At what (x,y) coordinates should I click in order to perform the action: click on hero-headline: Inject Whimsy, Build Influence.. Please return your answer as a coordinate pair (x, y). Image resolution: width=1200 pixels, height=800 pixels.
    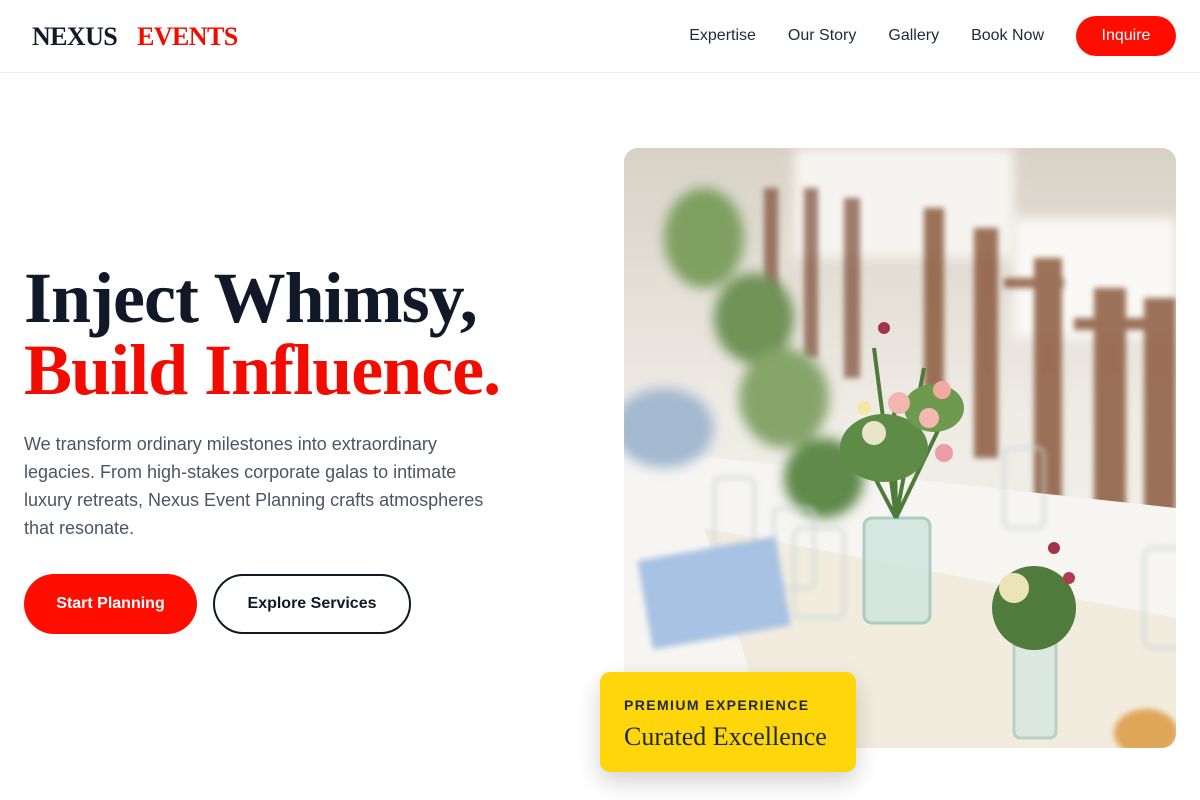
    Looking at the image, I should click on (309, 334).